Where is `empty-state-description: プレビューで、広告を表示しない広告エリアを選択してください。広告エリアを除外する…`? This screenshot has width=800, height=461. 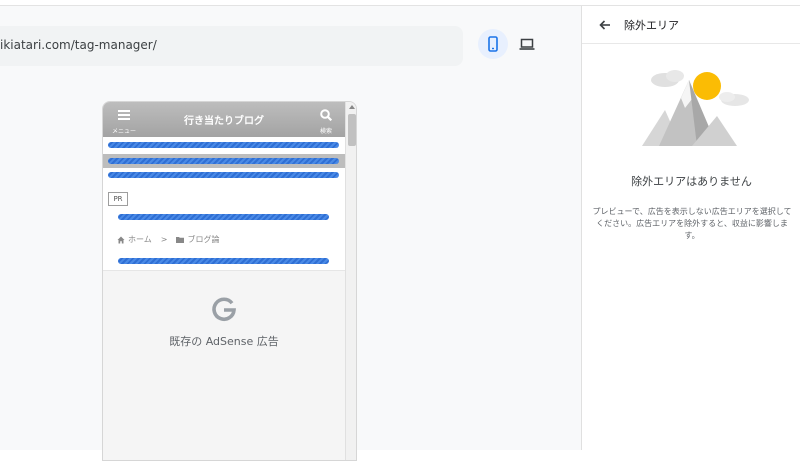
empty-state-description: プレビューで、広告を表示しない広告エリアを選択してください。広告エリアを除外する… is located at coordinates (692, 223).